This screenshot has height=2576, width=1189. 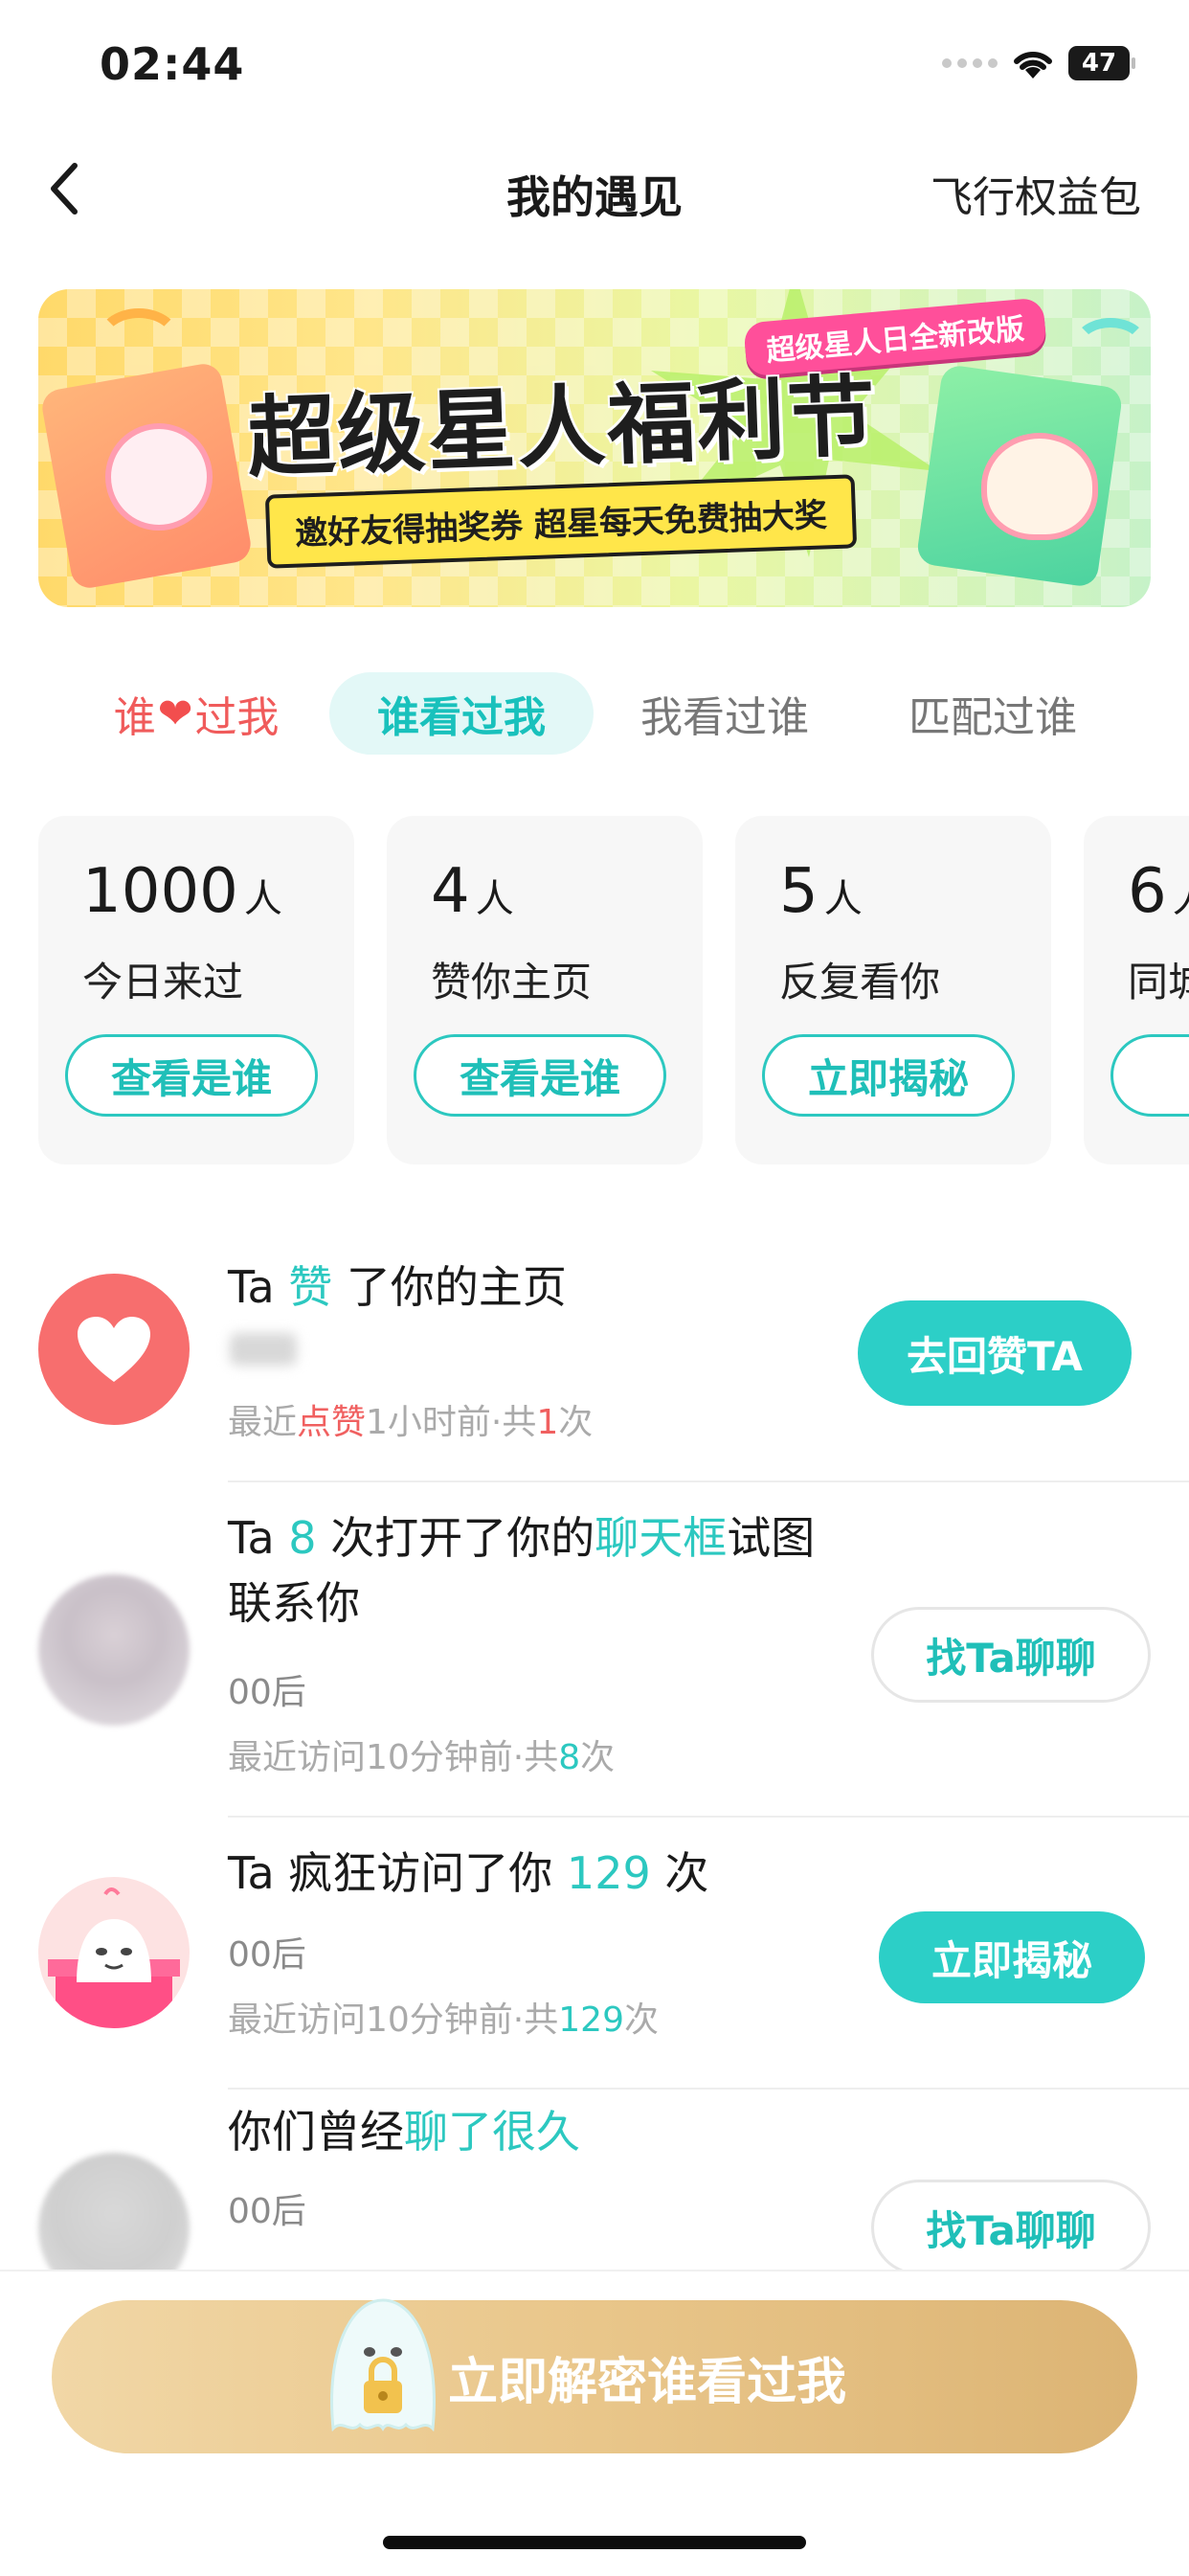 I want to click on flight-benefits-link: 飞行权益包, so click(x=1036, y=193).